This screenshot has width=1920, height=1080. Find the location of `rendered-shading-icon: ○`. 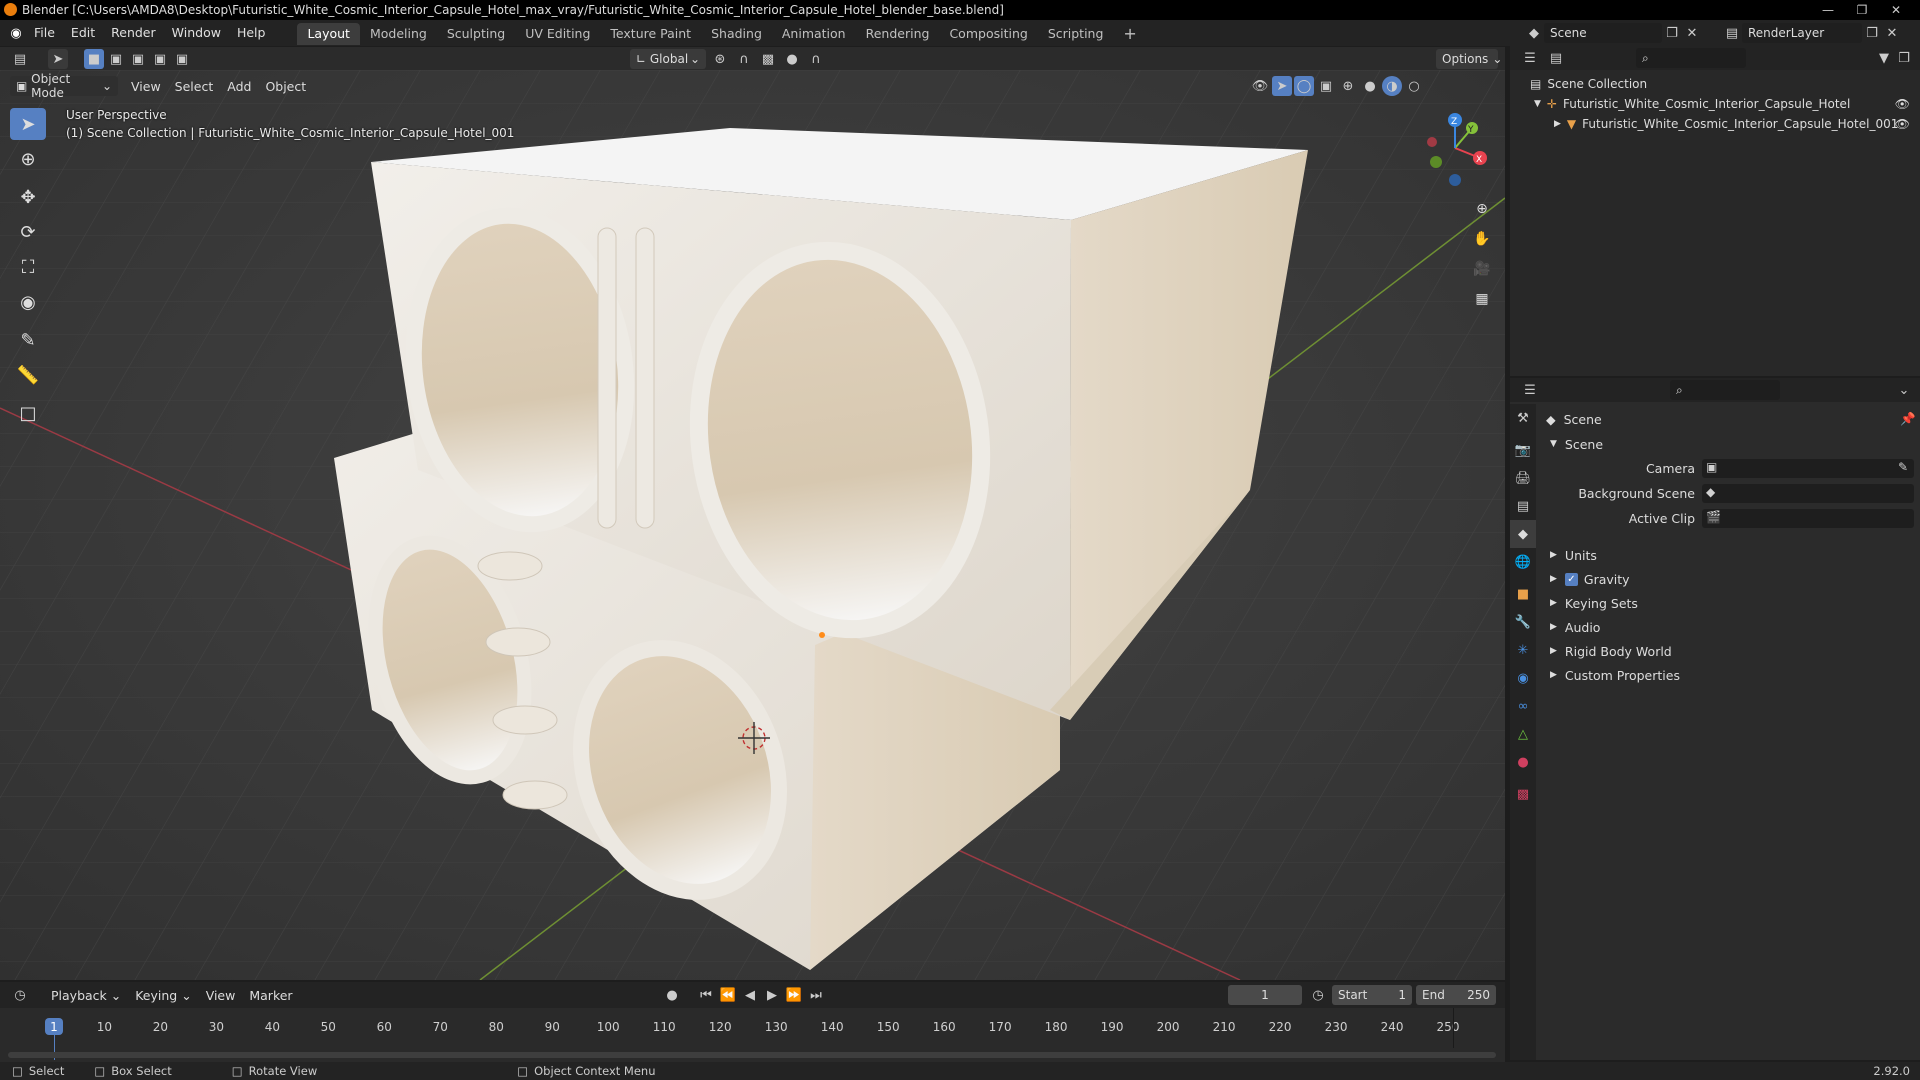

rendered-shading-icon: ○ is located at coordinates (1414, 86).